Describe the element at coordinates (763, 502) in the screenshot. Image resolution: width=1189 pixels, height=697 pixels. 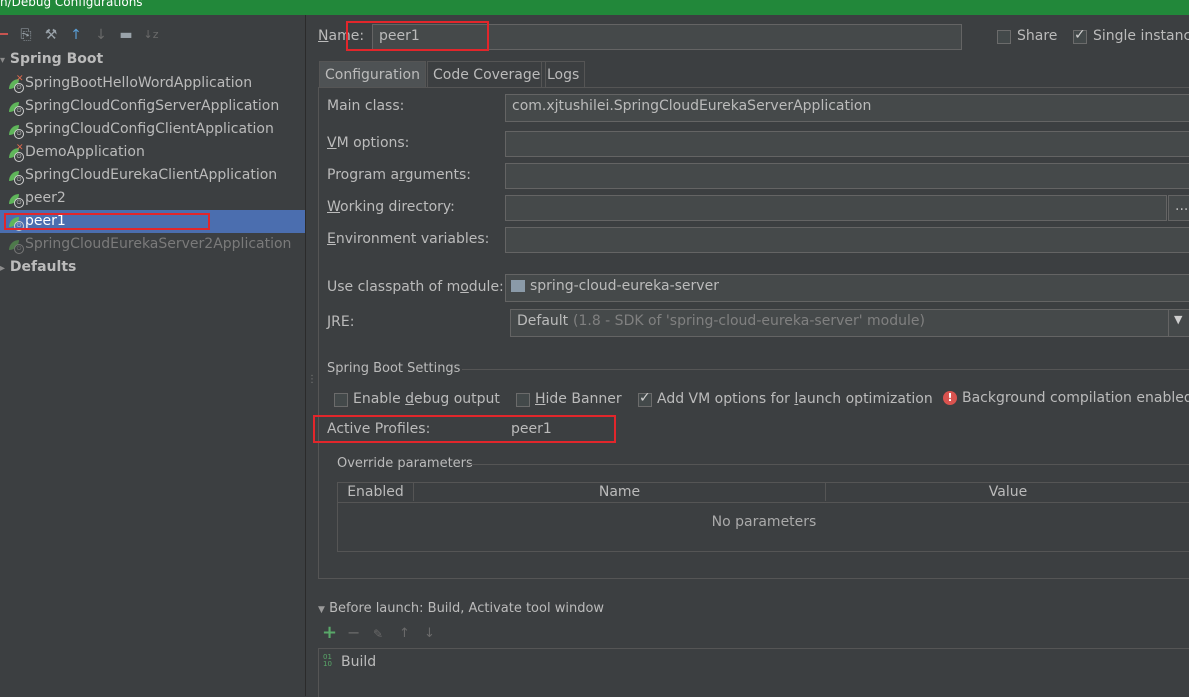
I see `table-header-divider` at that location.